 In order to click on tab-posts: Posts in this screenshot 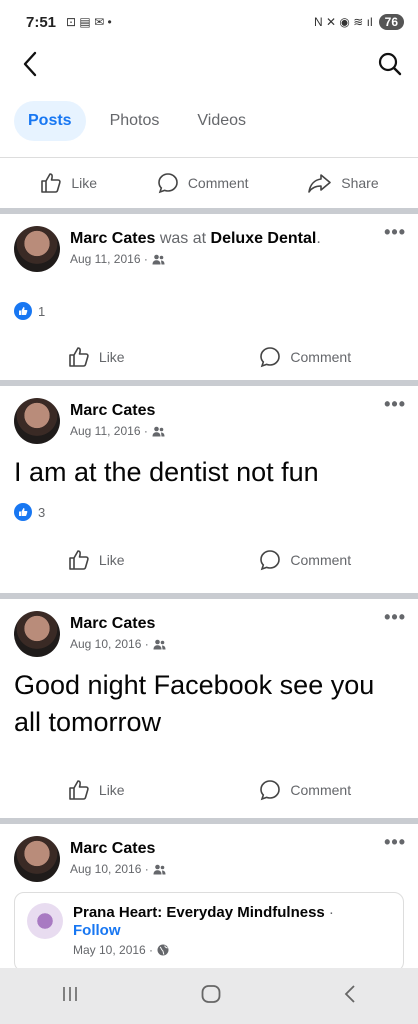, I will do `click(50, 120)`.